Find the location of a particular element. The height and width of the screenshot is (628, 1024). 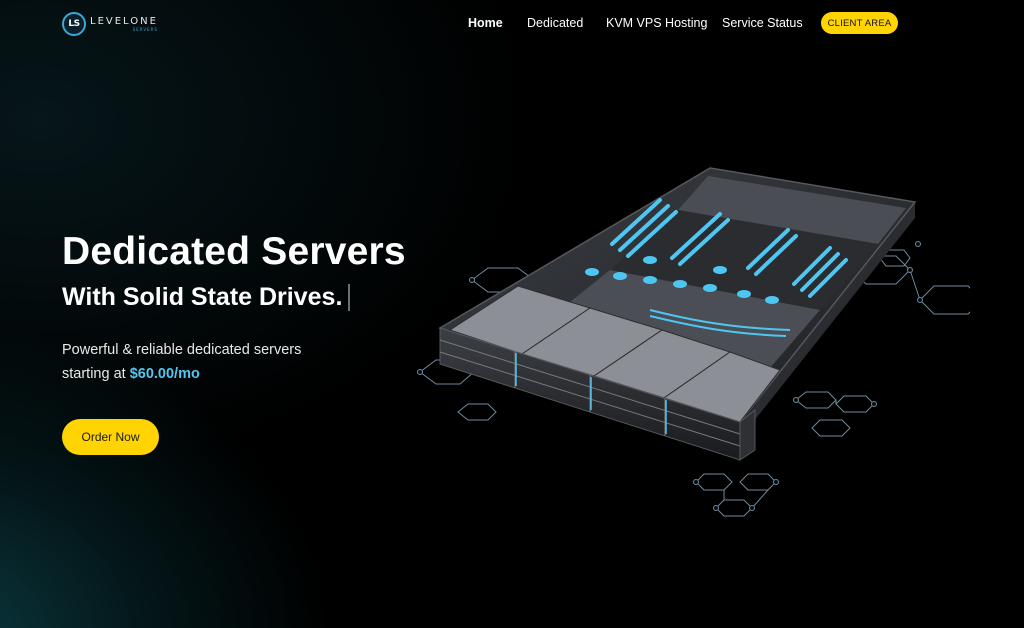

desc-line-2: starting at $60.00/mo is located at coordinates (181, 374).